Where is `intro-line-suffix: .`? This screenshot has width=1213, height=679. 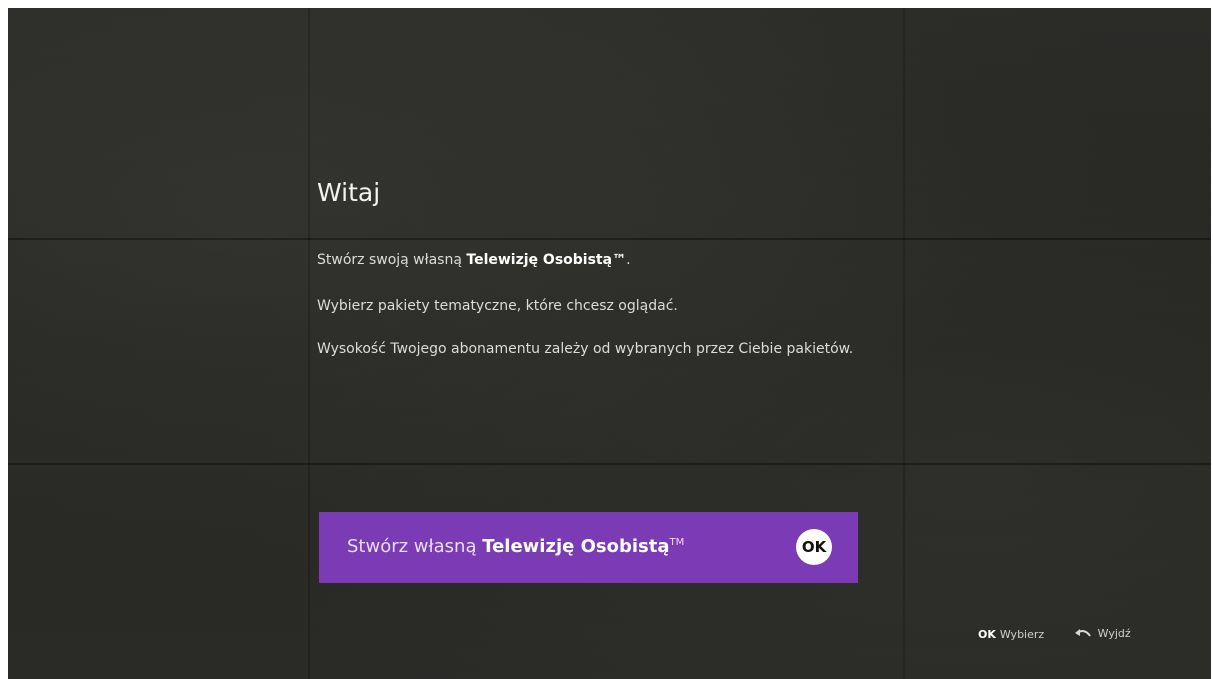 intro-line-suffix: . is located at coordinates (628, 260).